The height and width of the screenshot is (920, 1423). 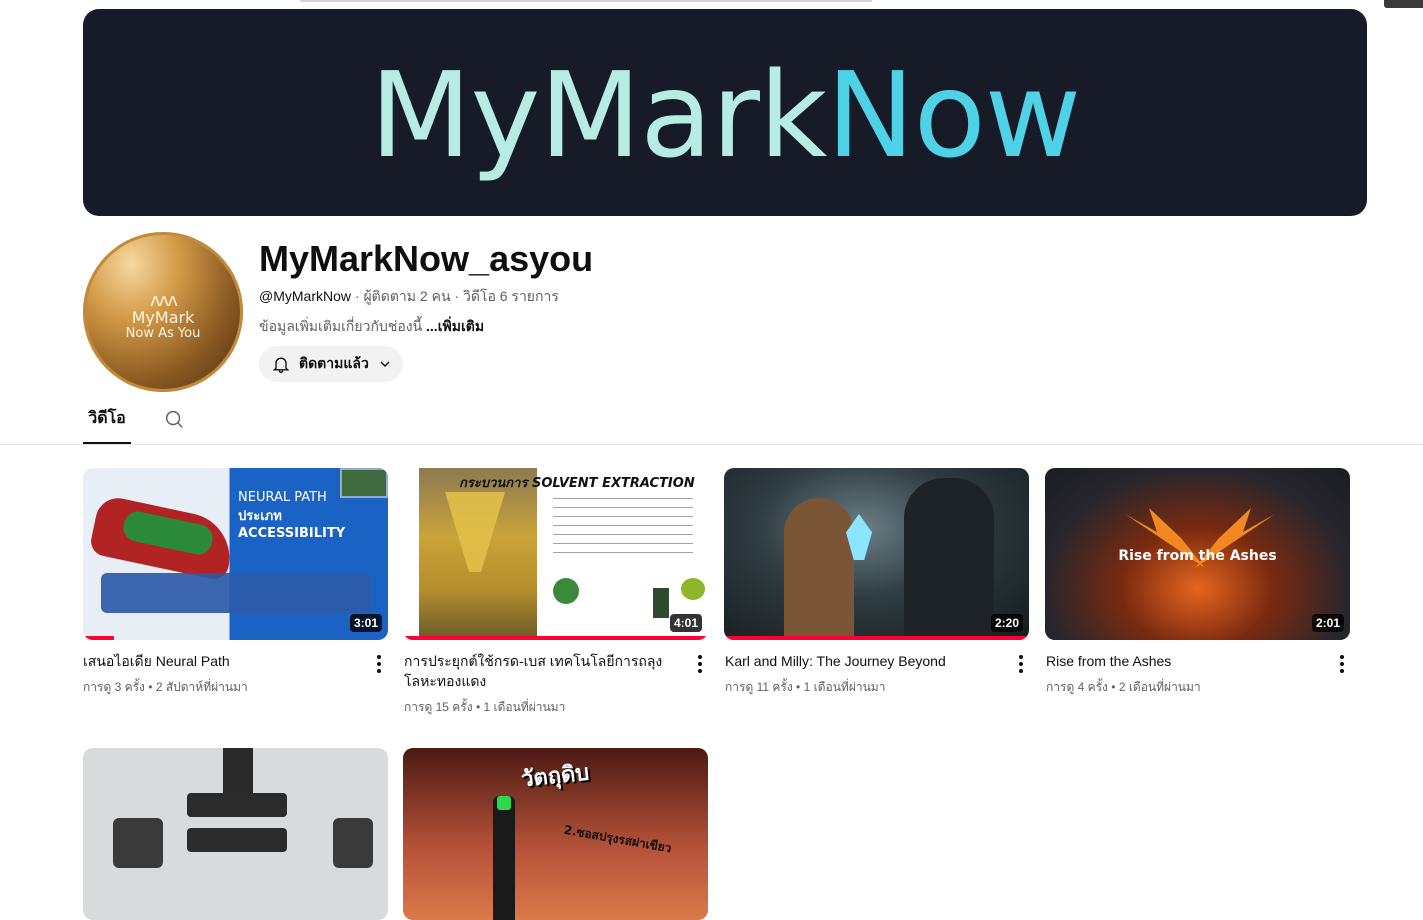 What do you see at coordinates (107, 422) in the screenshot?
I see `tab-videos: วิดีโอ` at bounding box center [107, 422].